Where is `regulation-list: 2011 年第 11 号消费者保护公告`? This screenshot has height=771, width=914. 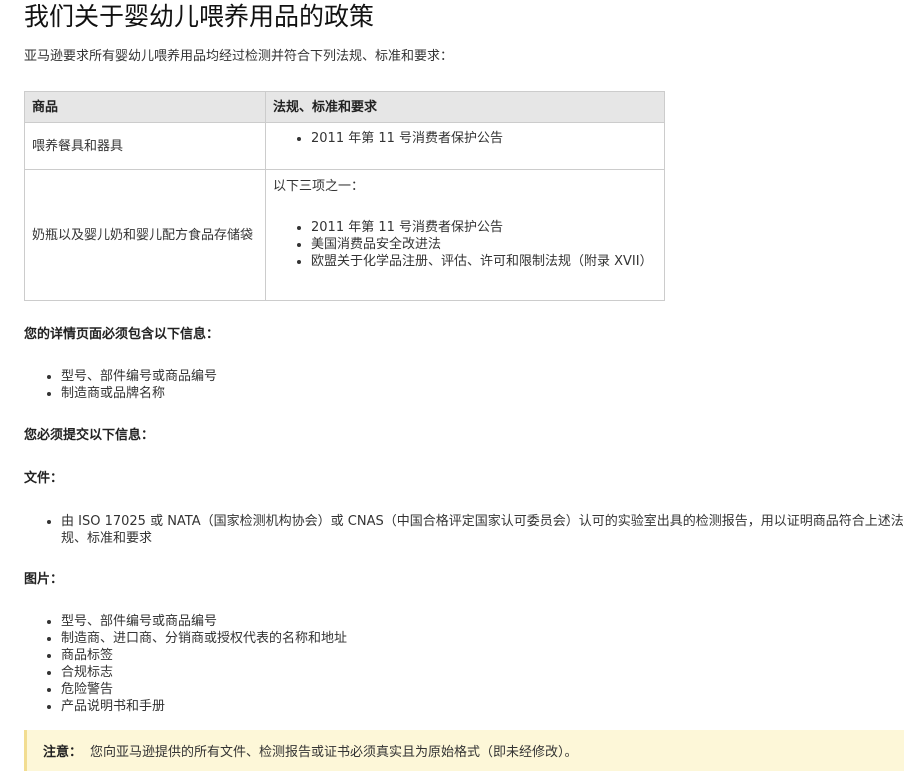 regulation-list: 2011 年第 11 号消费者保护公告 is located at coordinates (468, 138).